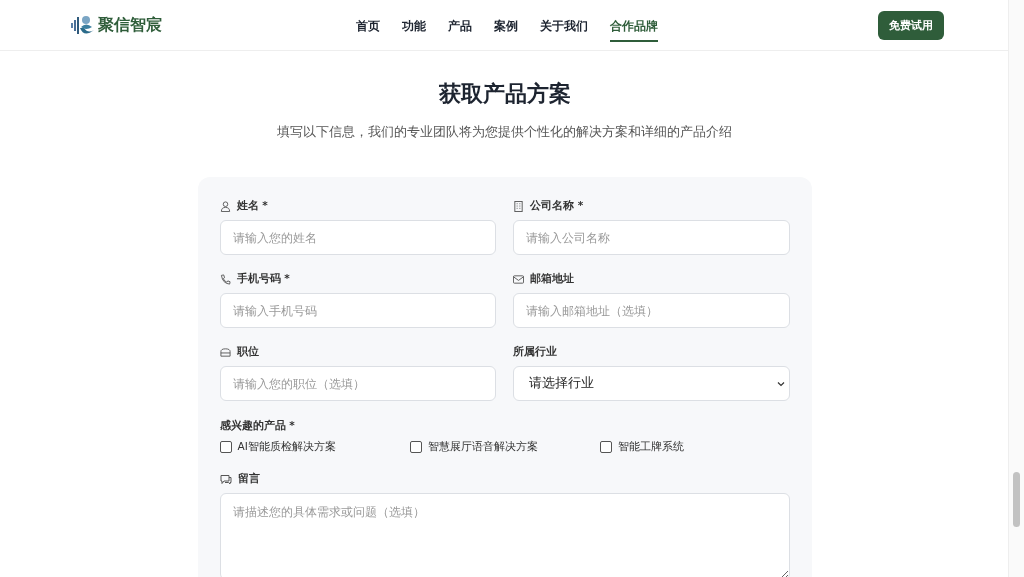  Describe the element at coordinates (780, 383) in the screenshot. I see `chevron-icon` at that location.